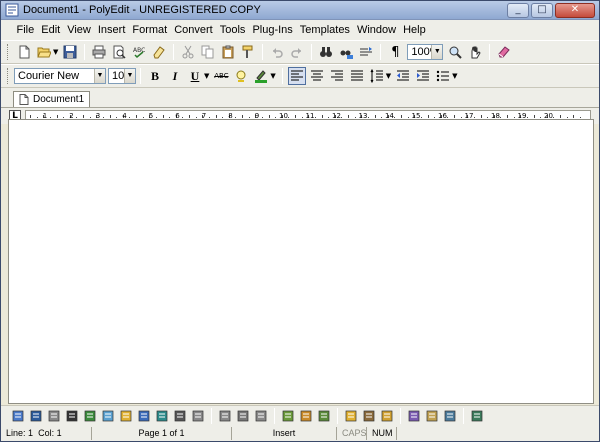  What do you see at coordinates (175, 76) in the screenshot?
I see `italic-button: I` at bounding box center [175, 76].